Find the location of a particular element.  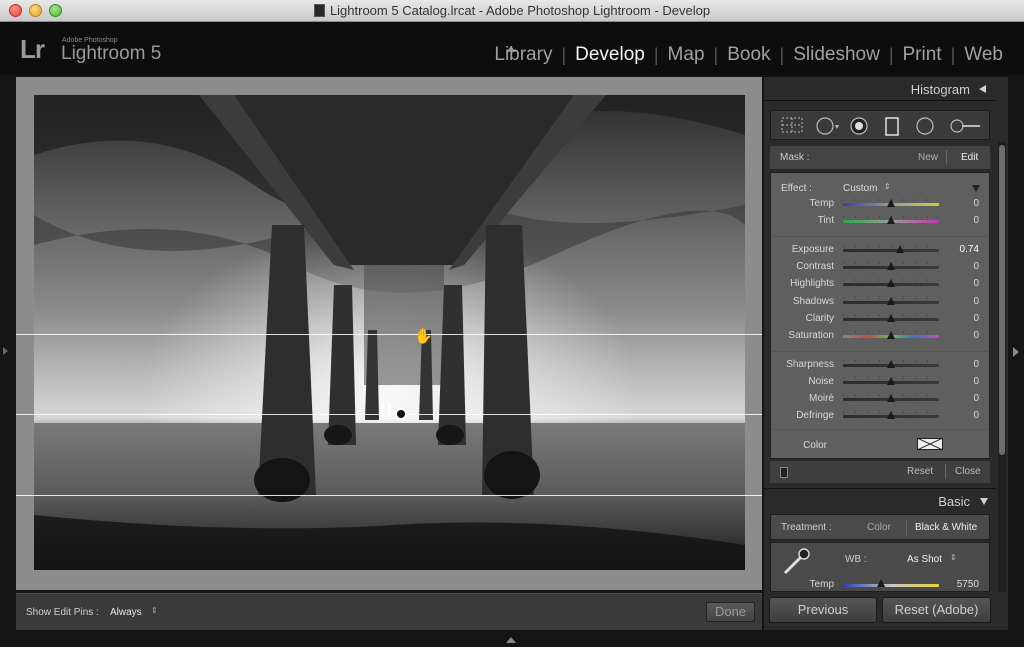

sharpness-value: 0 is located at coordinates (964, 364).